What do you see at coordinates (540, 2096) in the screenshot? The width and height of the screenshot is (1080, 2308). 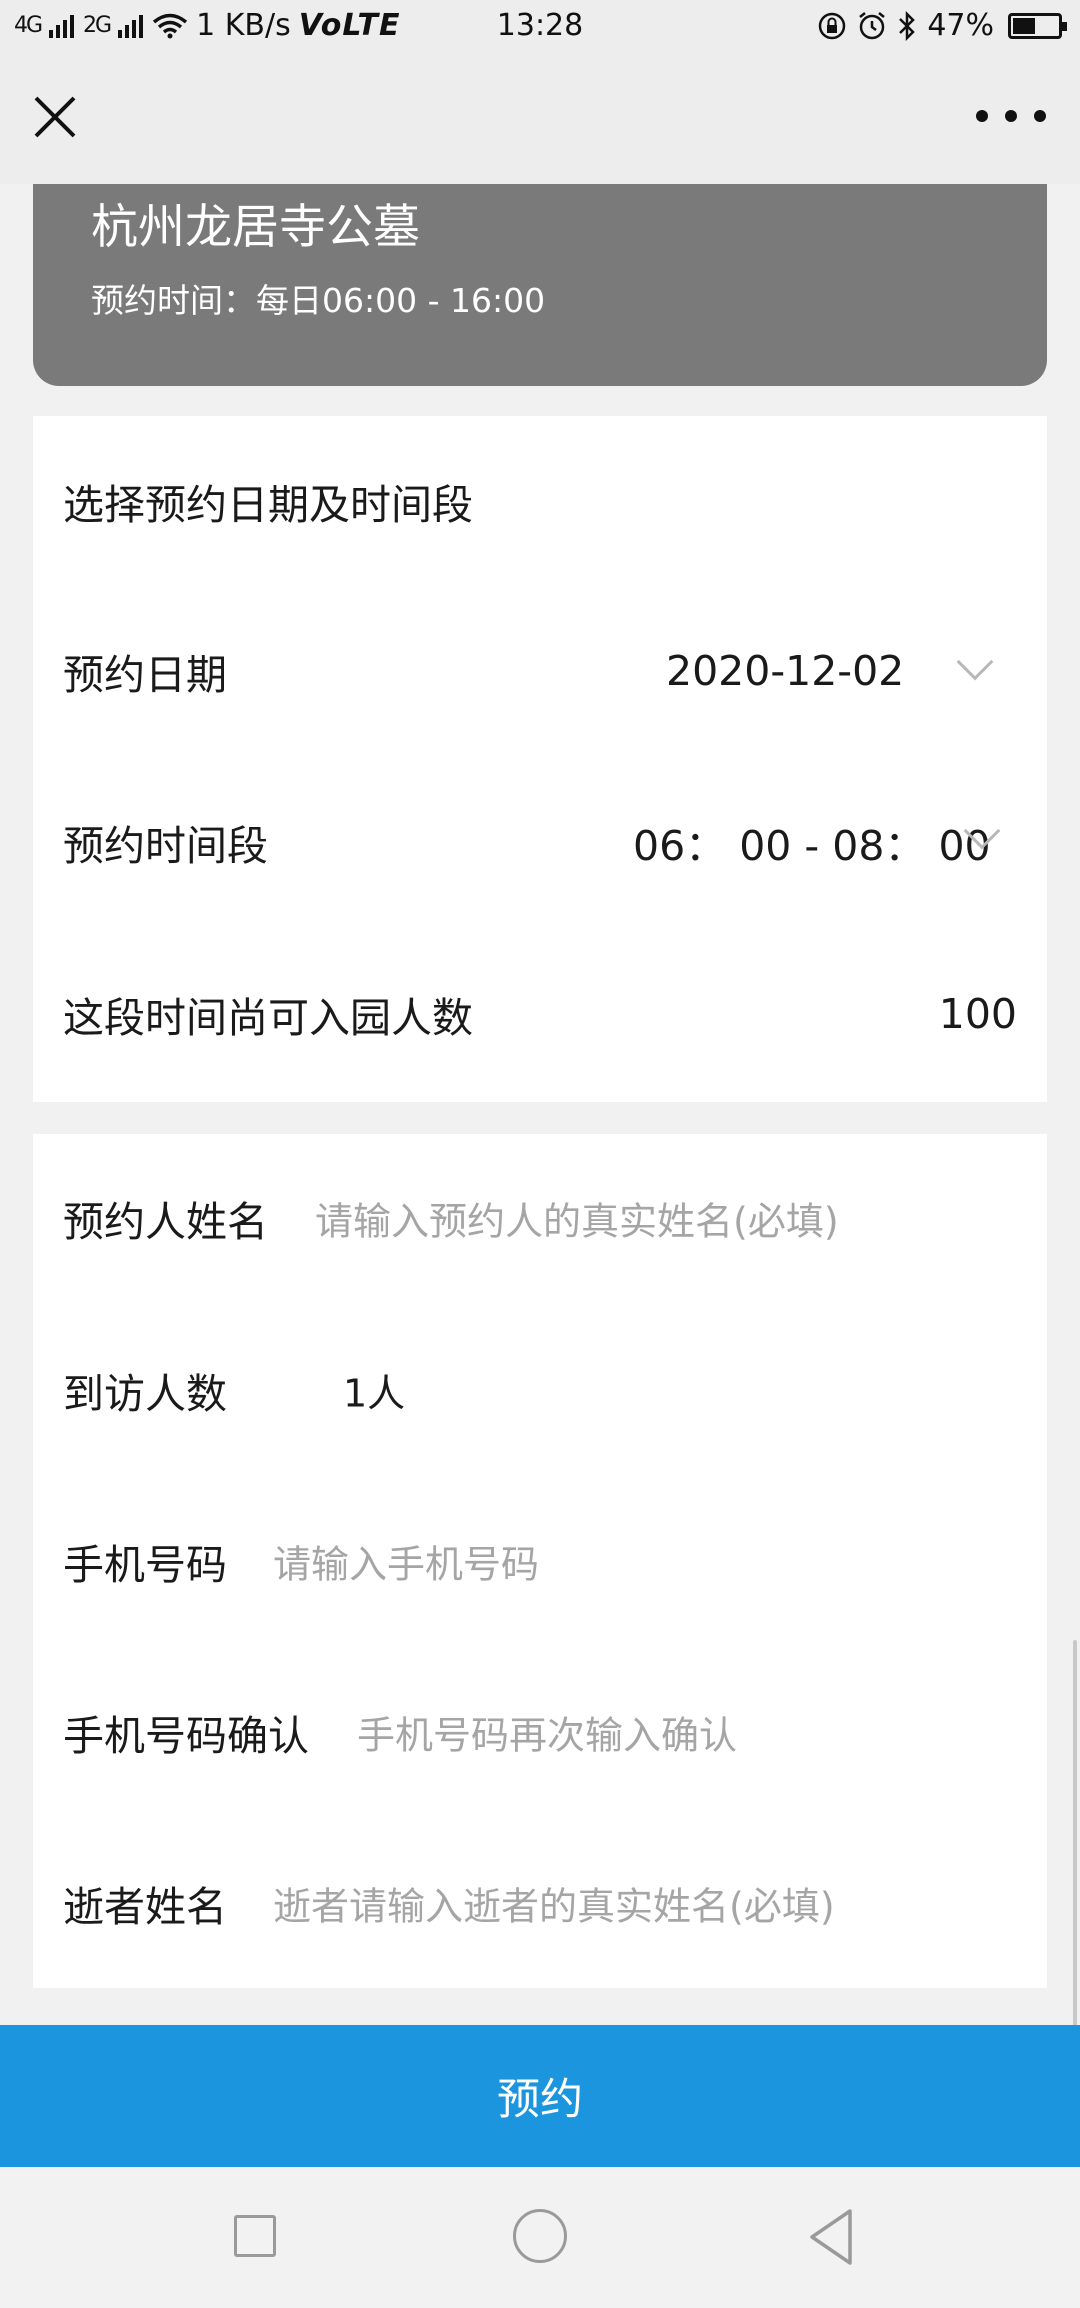 I see `reserve-button: 预约` at bounding box center [540, 2096].